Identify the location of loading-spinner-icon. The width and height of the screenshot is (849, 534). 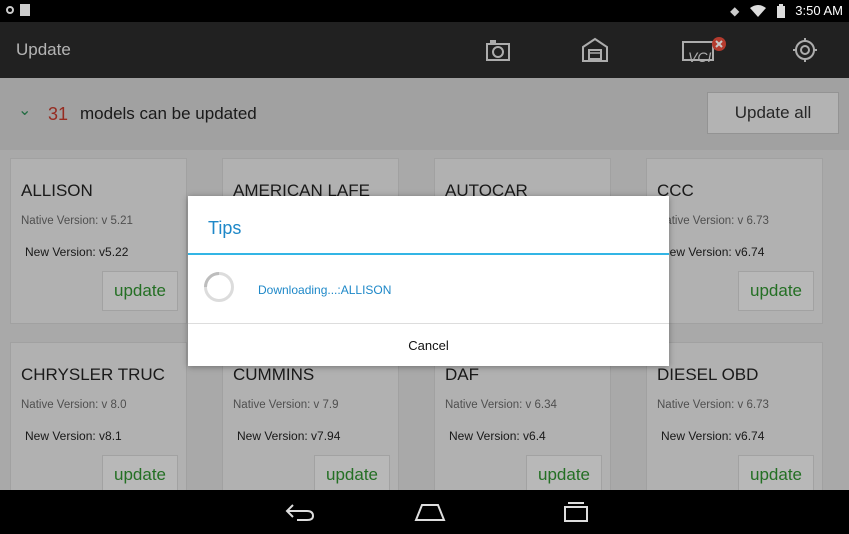
(219, 287).